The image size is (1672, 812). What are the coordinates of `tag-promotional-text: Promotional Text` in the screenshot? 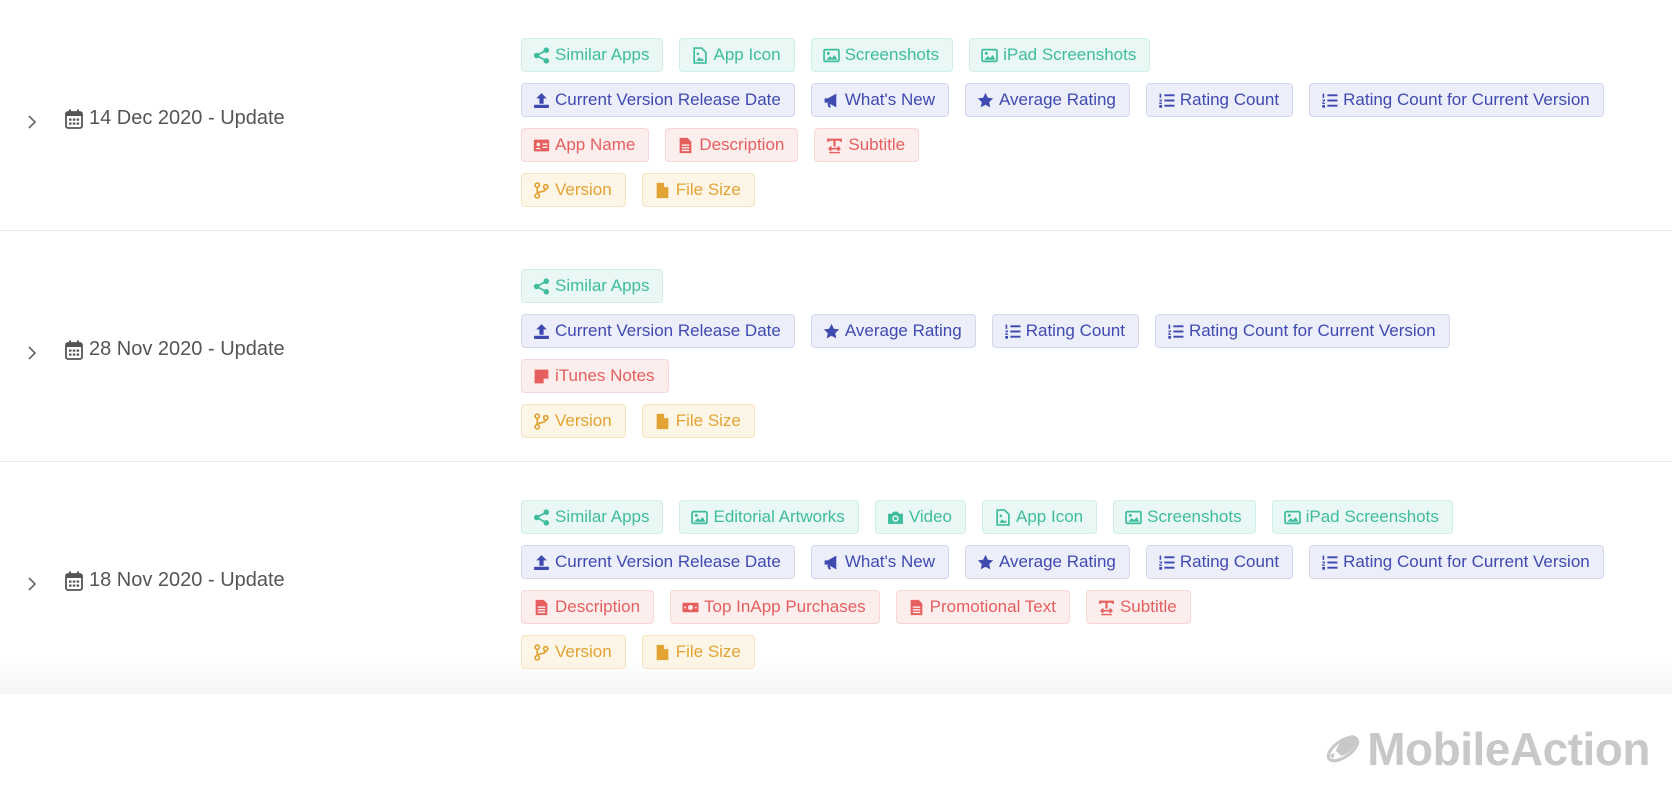 It's located at (982, 607).